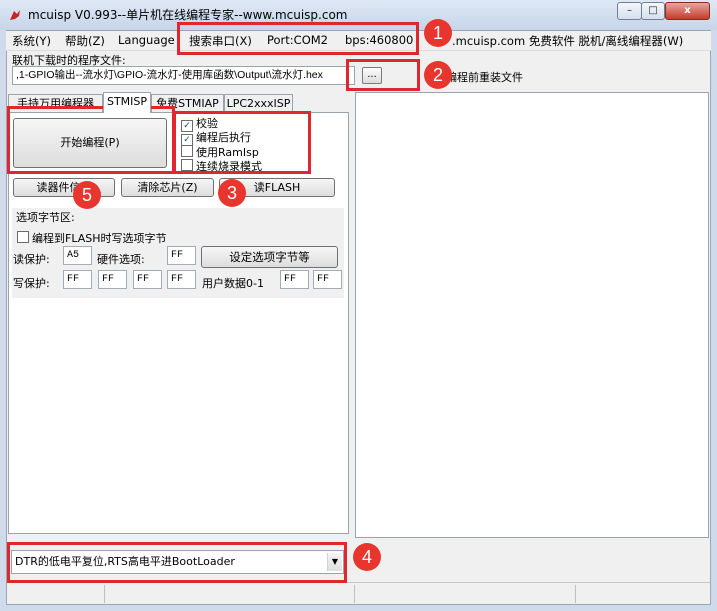 This screenshot has width=717, height=611. I want to click on annotation-badge: 1, so click(438, 33).